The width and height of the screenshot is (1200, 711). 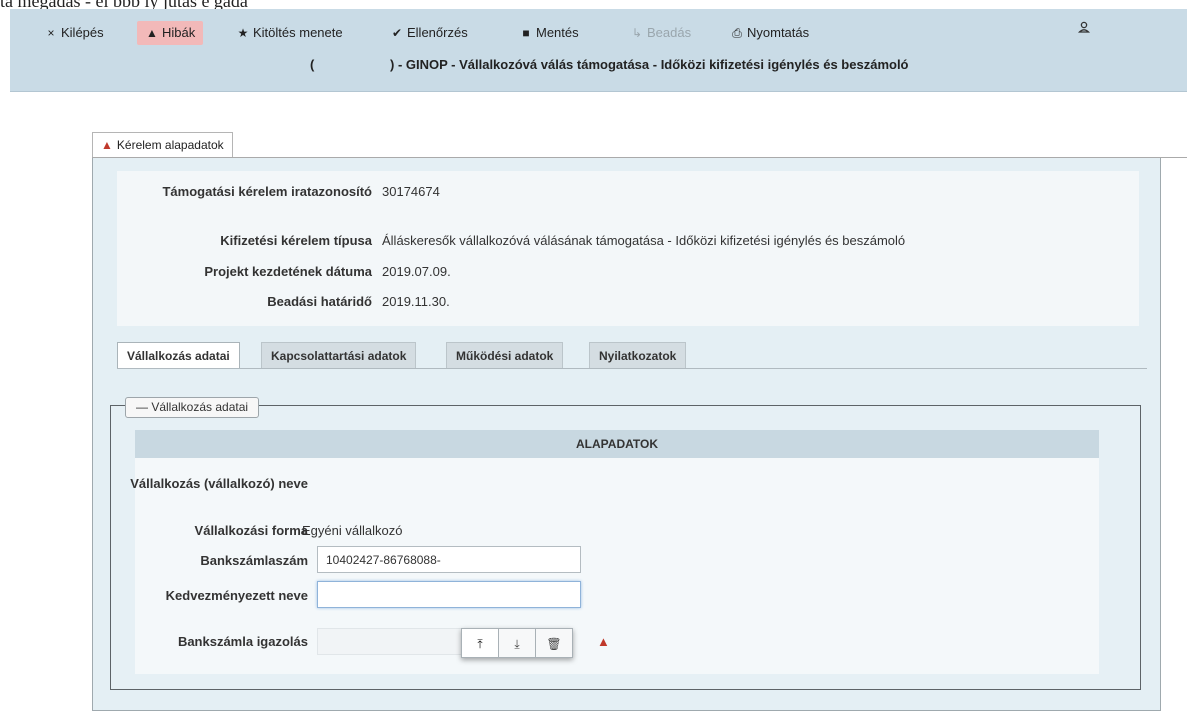 What do you see at coordinates (416, 301) in the screenshot?
I see `deadline-value: 2019.11.30.` at bounding box center [416, 301].